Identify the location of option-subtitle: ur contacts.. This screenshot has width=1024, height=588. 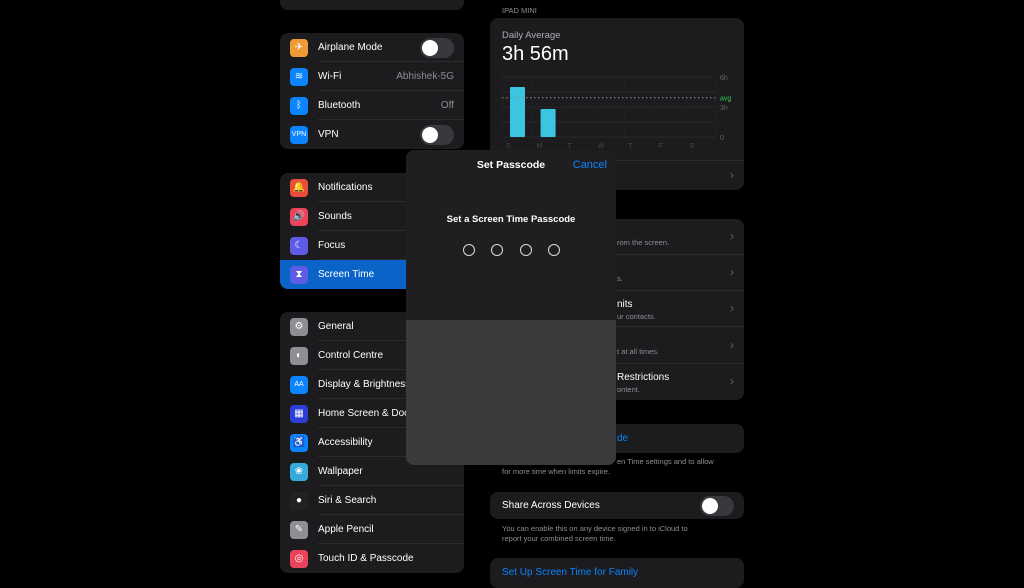
(636, 317).